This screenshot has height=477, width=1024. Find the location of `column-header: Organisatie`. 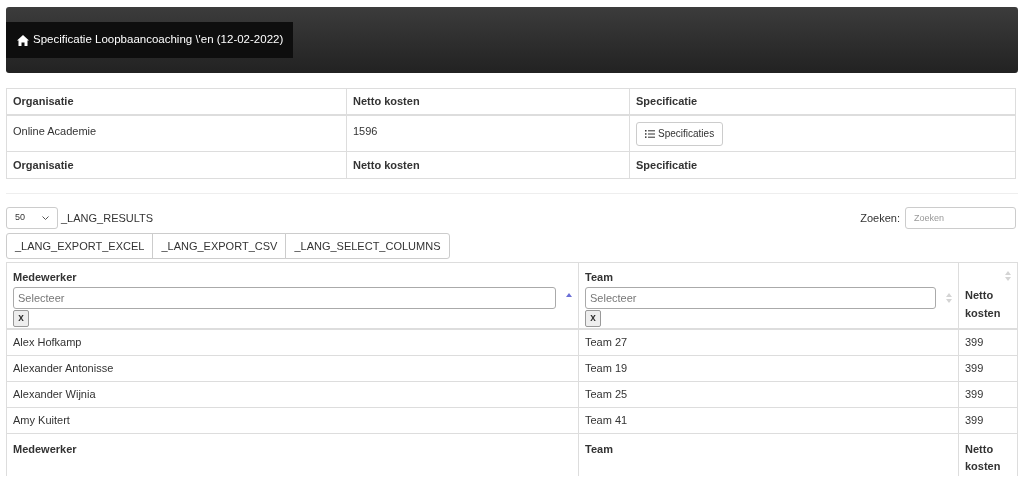

column-header: Organisatie is located at coordinates (43, 102).